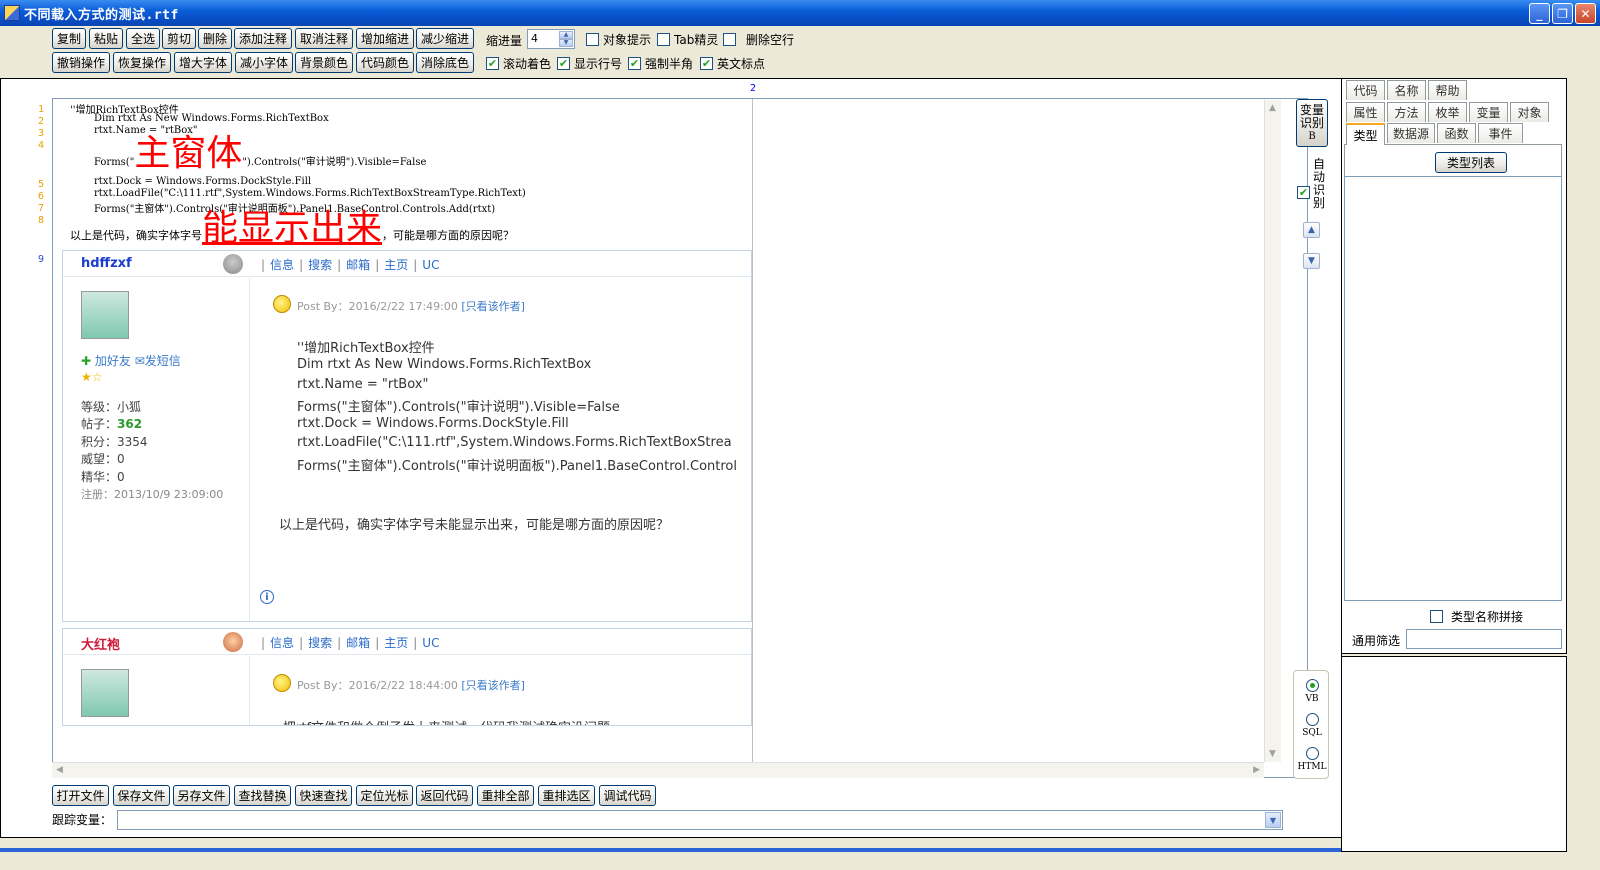 Image resolution: width=1600 pixels, height=870 pixels. I want to click on minimize-button: _, so click(1539, 13).